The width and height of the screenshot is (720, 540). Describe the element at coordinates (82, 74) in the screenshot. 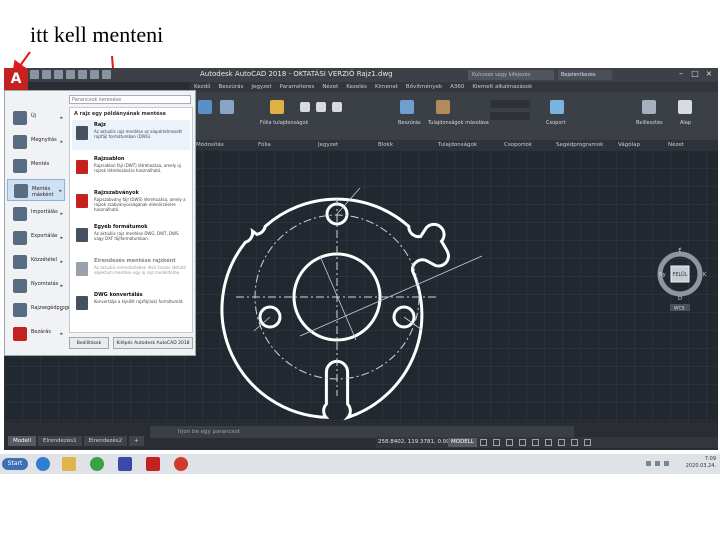

I see `qat-print-icon` at that location.